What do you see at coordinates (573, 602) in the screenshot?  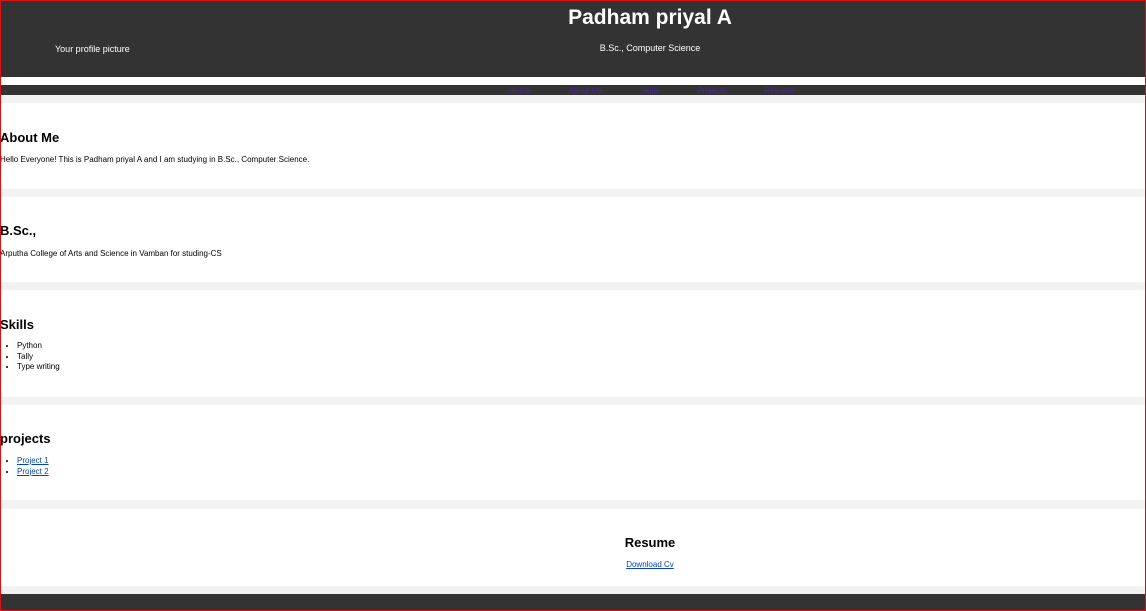 I see `page-footer` at bounding box center [573, 602].